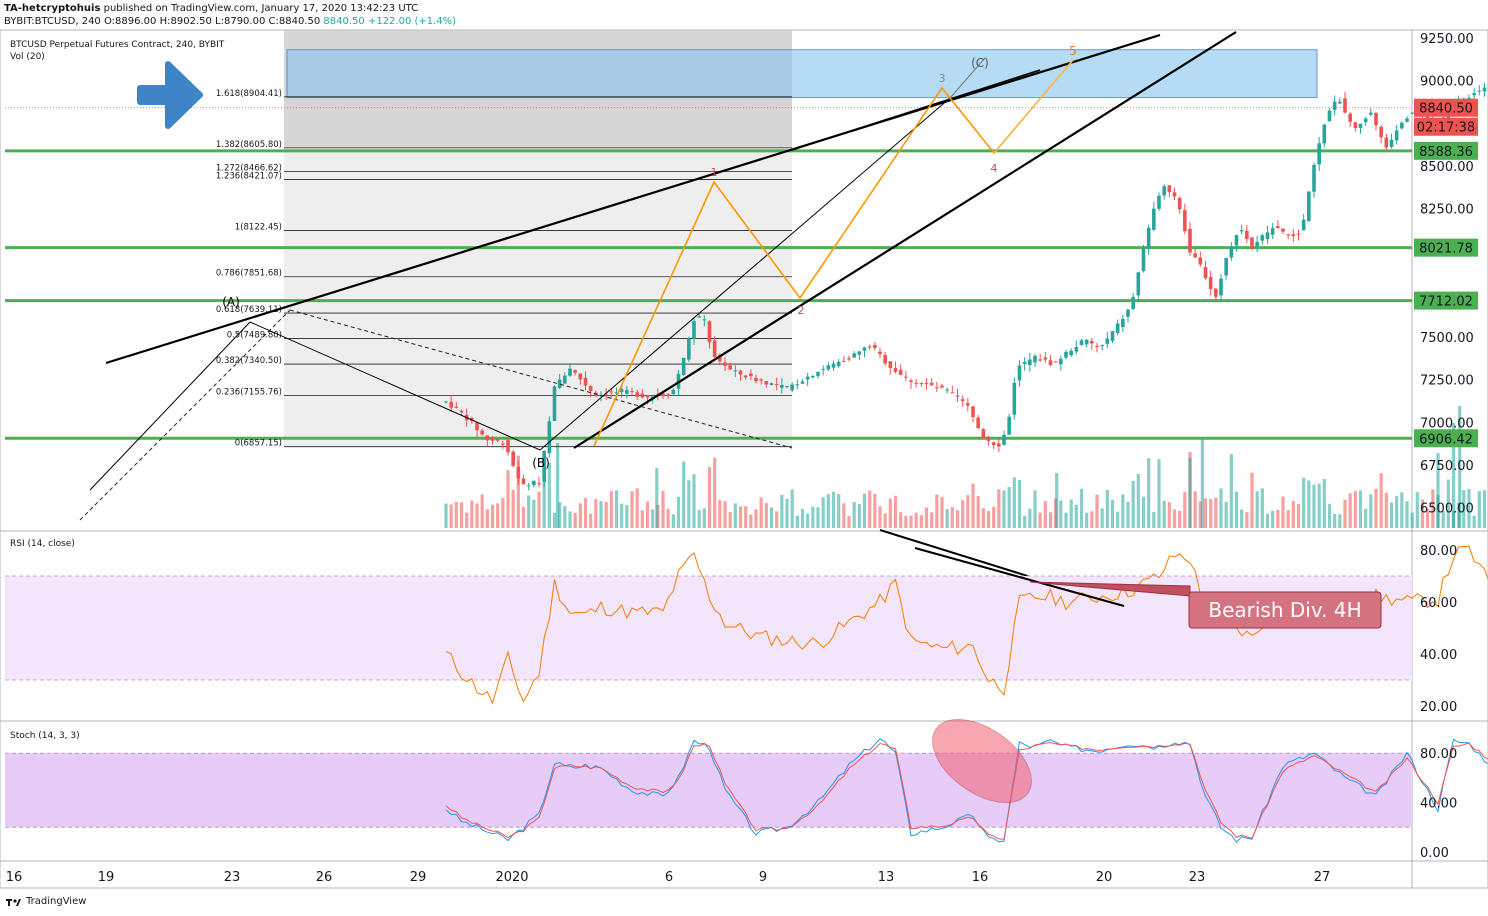  Describe the element at coordinates (185, 415) in the screenshot. I see `wave-a-dashed` at that location.